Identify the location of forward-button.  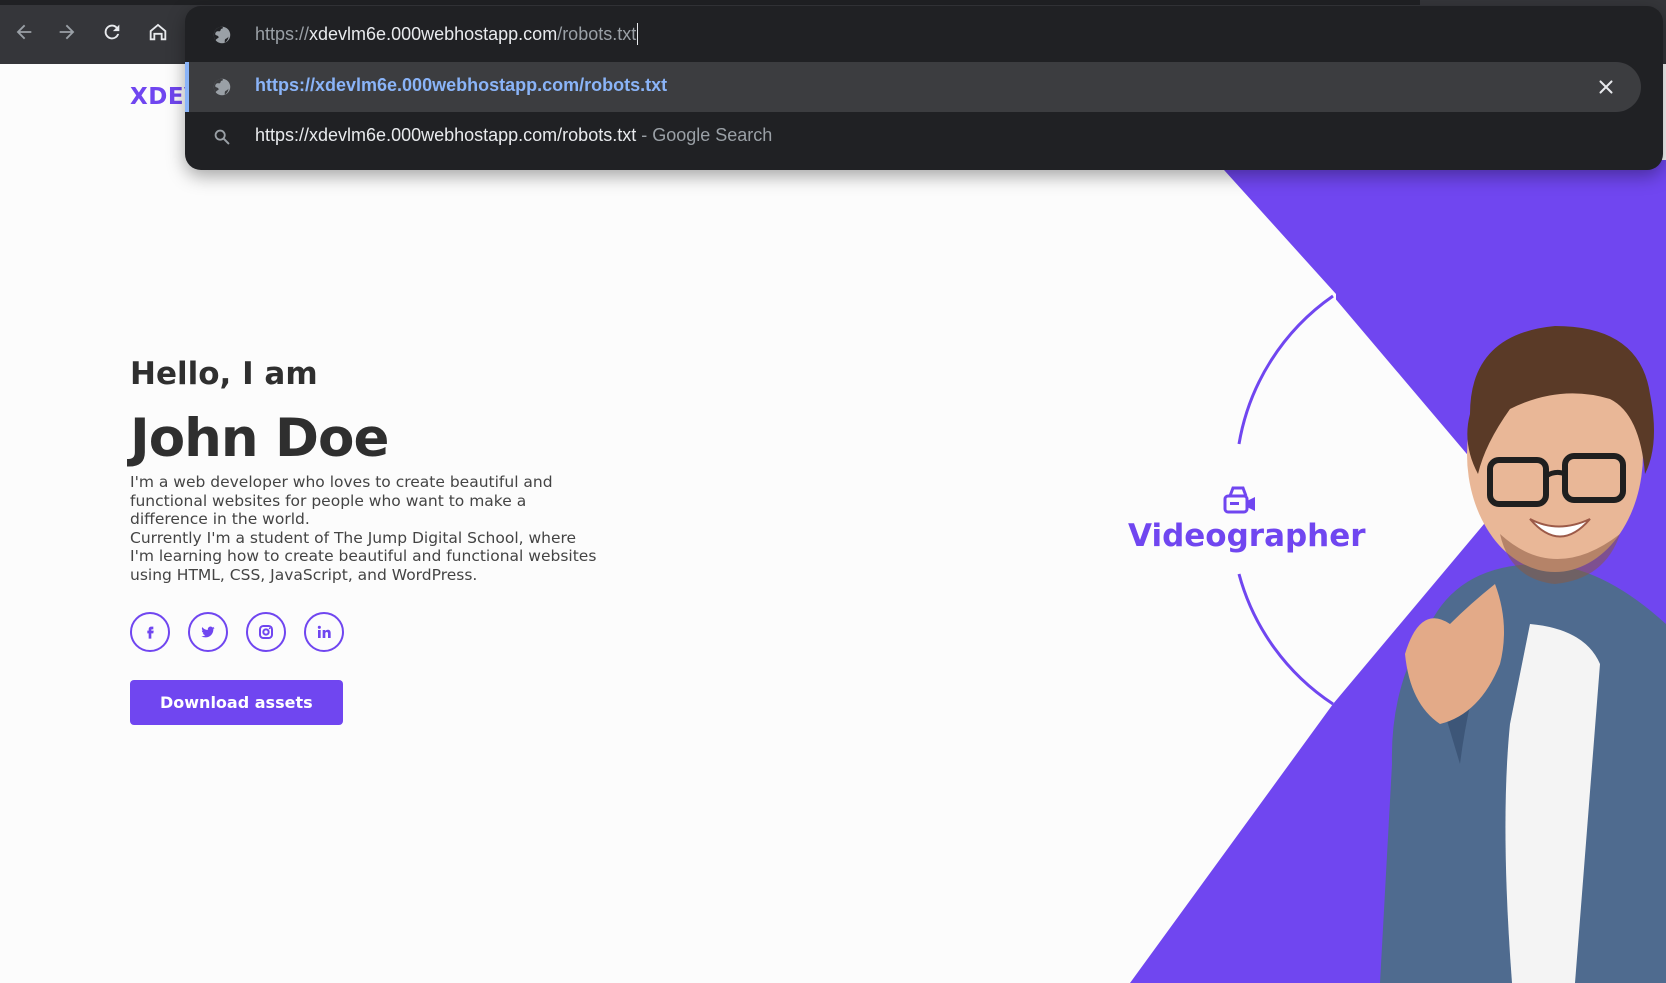
(67, 32).